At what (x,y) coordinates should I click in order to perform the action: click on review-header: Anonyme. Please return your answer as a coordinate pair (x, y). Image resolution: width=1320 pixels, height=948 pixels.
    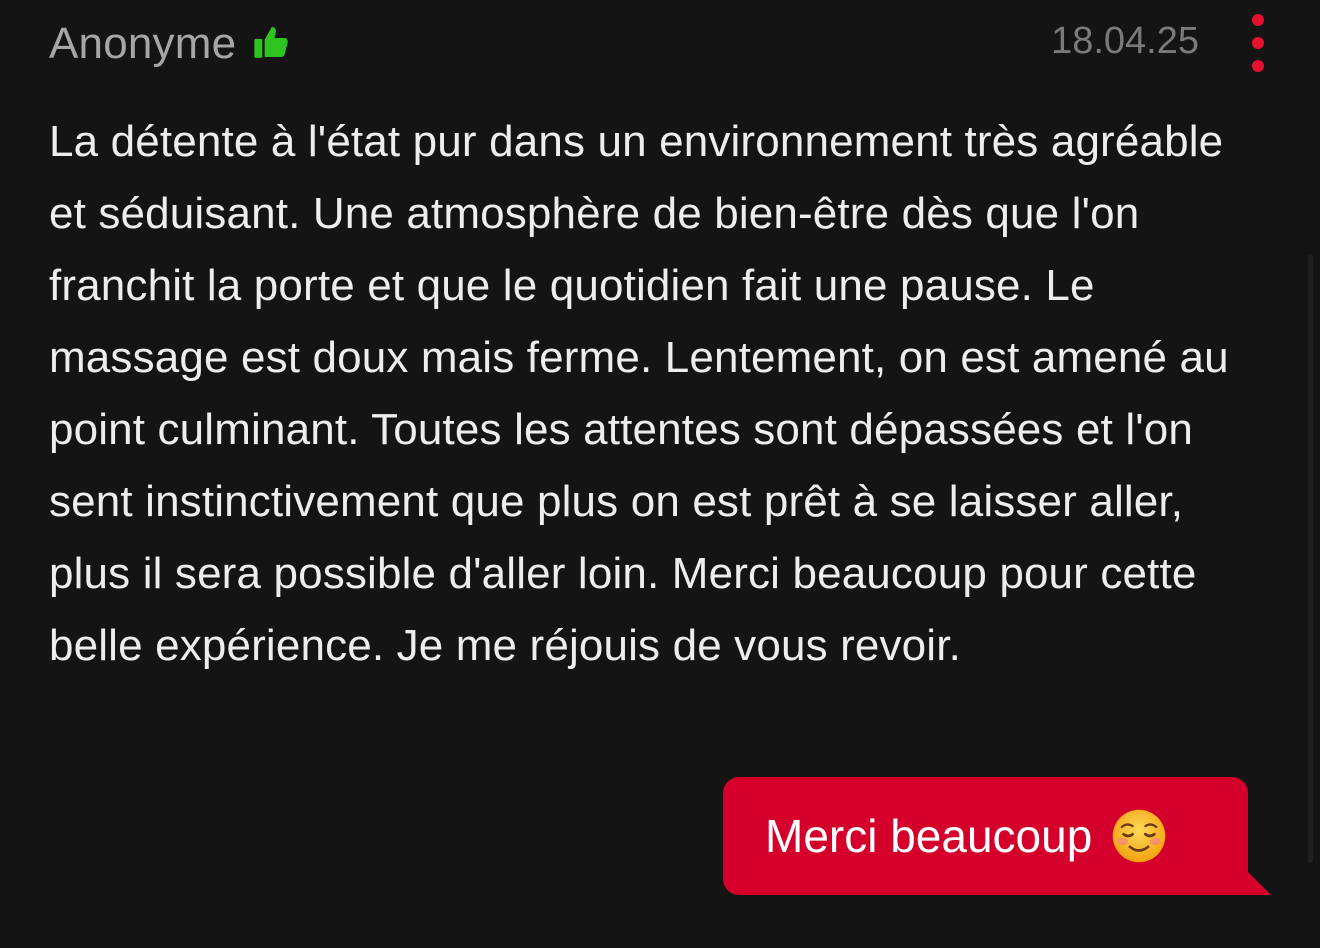
    Looking at the image, I should click on (169, 44).